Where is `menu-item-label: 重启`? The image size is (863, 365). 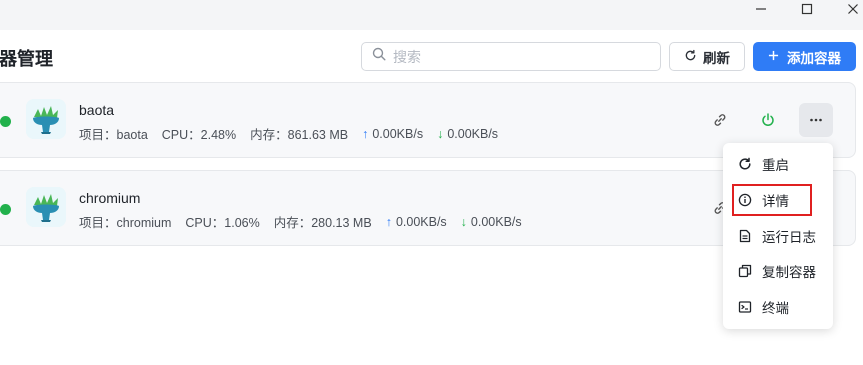 menu-item-label: 重启 is located at coordinates (775, 165).